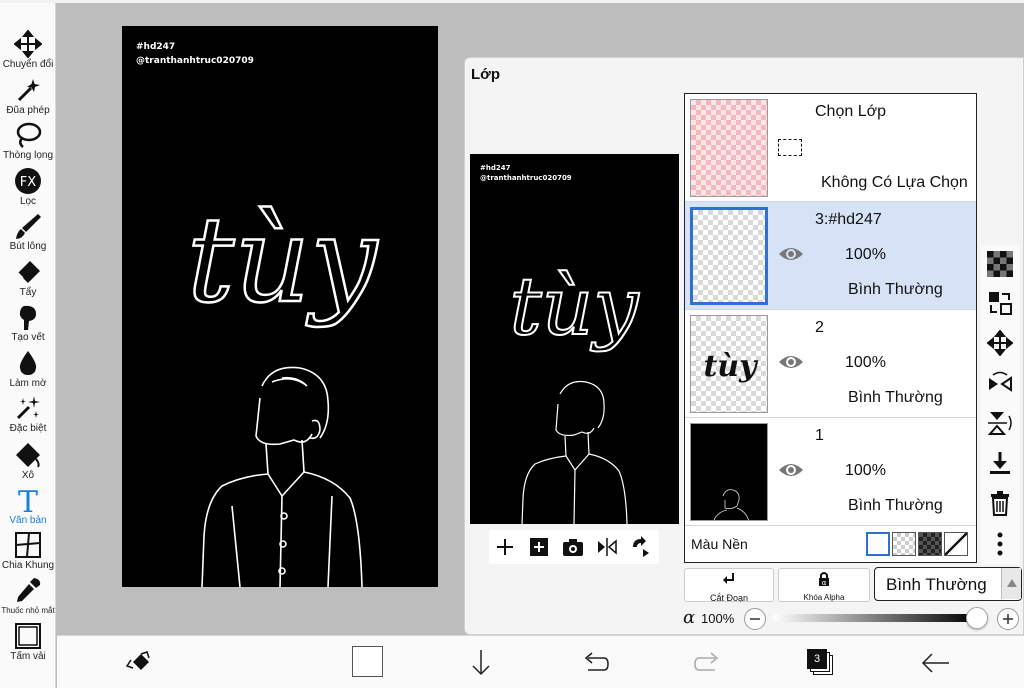 This screenshot has width=1024, height=688. I want to click on layers-count-button: 3, so click(821, 663).